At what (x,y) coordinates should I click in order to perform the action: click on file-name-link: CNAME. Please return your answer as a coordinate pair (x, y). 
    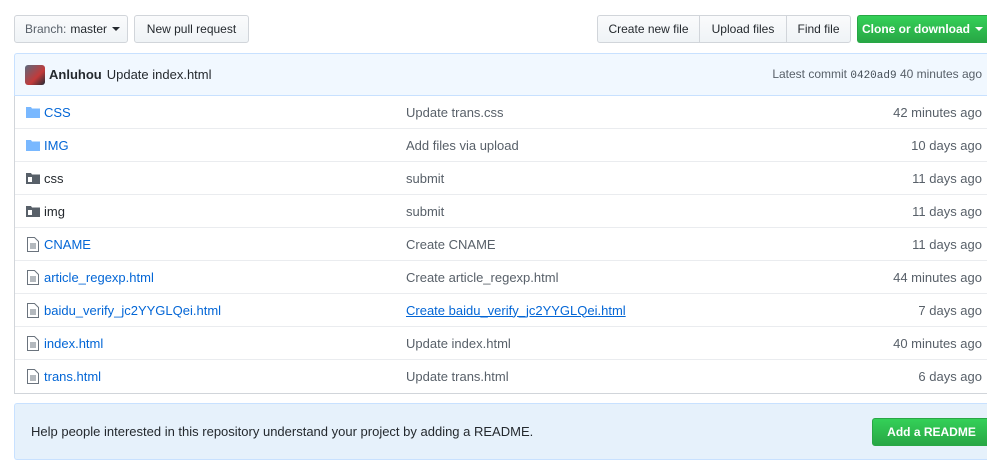
    Looking at the image, I should click on (67, 244).